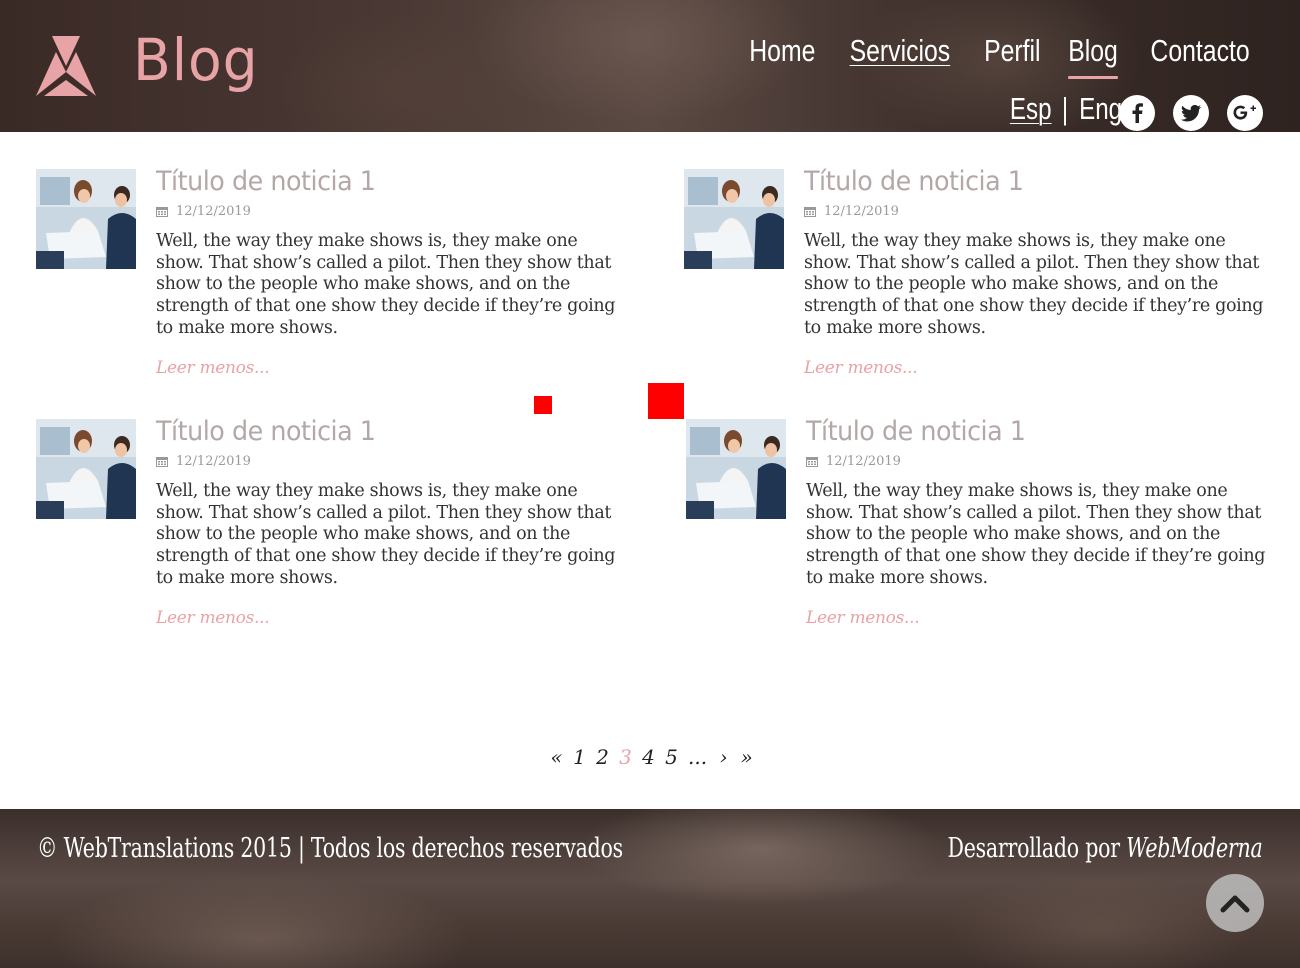  What do you see at coordinates (625, 757) in the screenshot?
I see `page-link-3-current: 3` at bounding box center [625, 757].